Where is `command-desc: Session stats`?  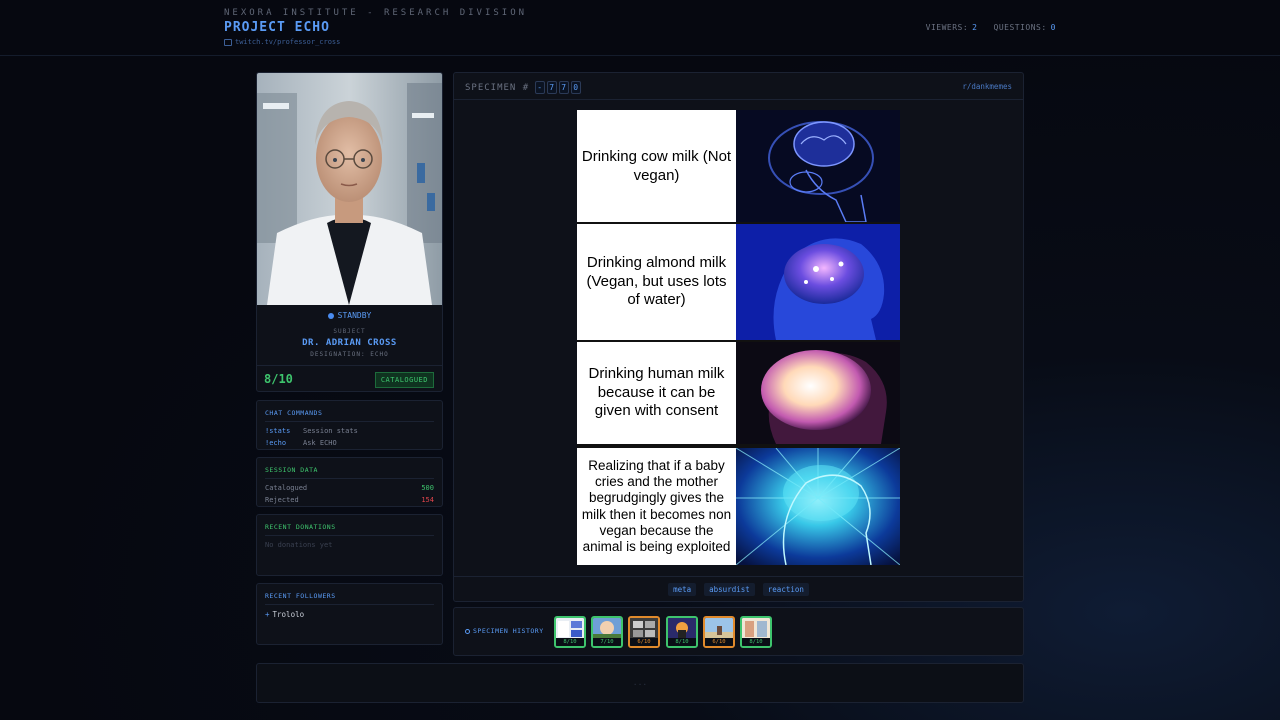 command-desc: Session stats is located at coordinates (330, 431).